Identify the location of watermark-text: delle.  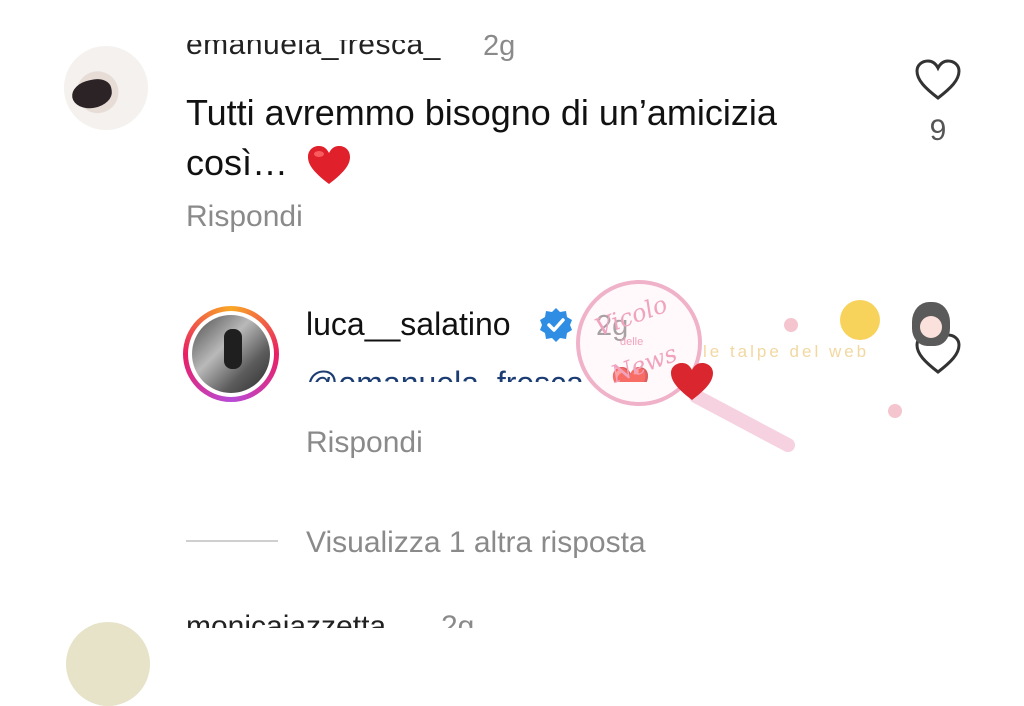
(632, 342).